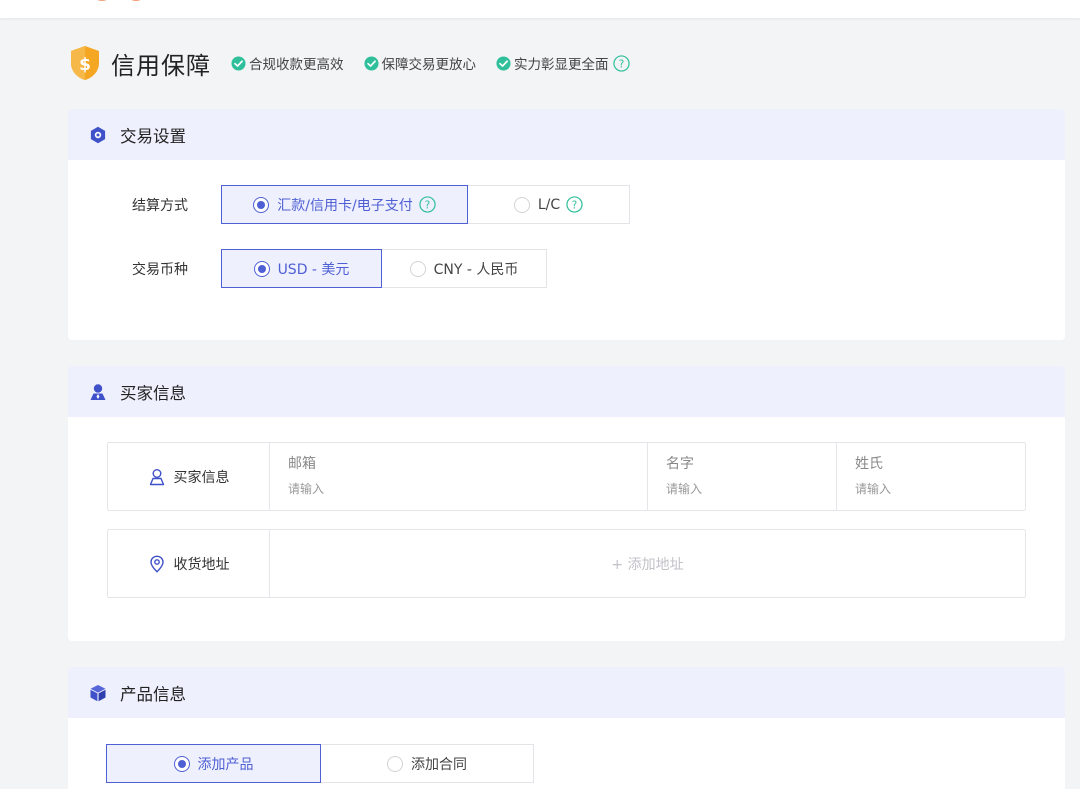  Describe the element at coordinates (459, 476) in the screenshot. I see `email-field-cell: 邮箱` at that location.